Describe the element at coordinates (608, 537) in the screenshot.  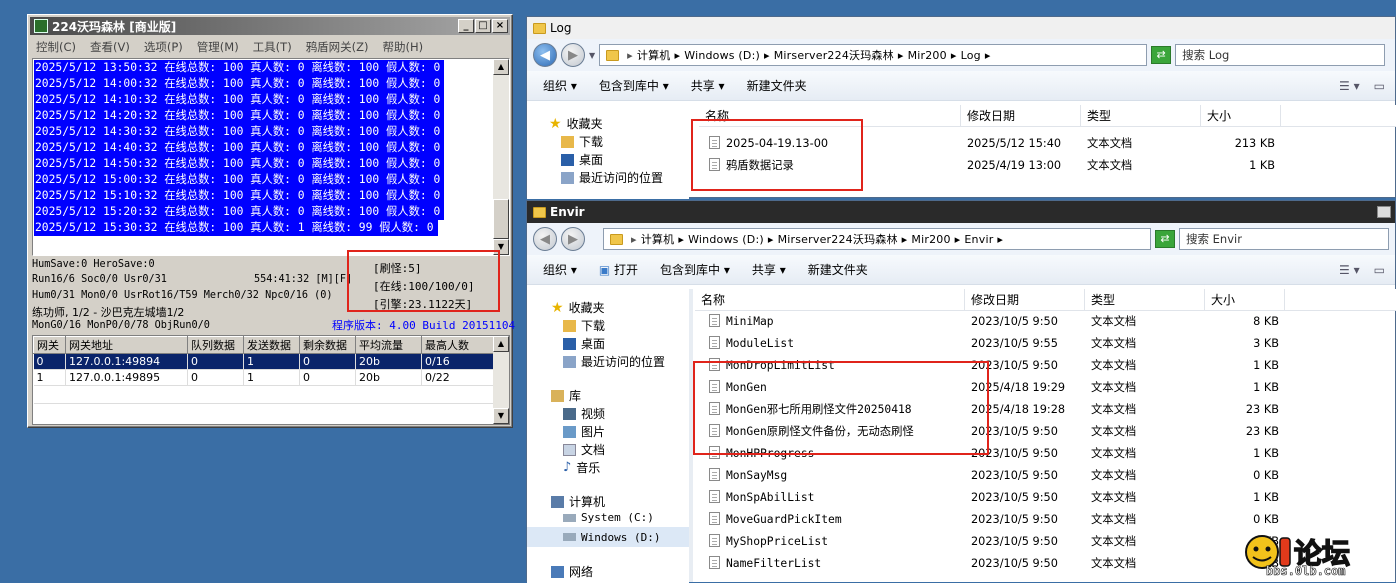
I see `nav-windows-drive: Windows (D:)` at that location.